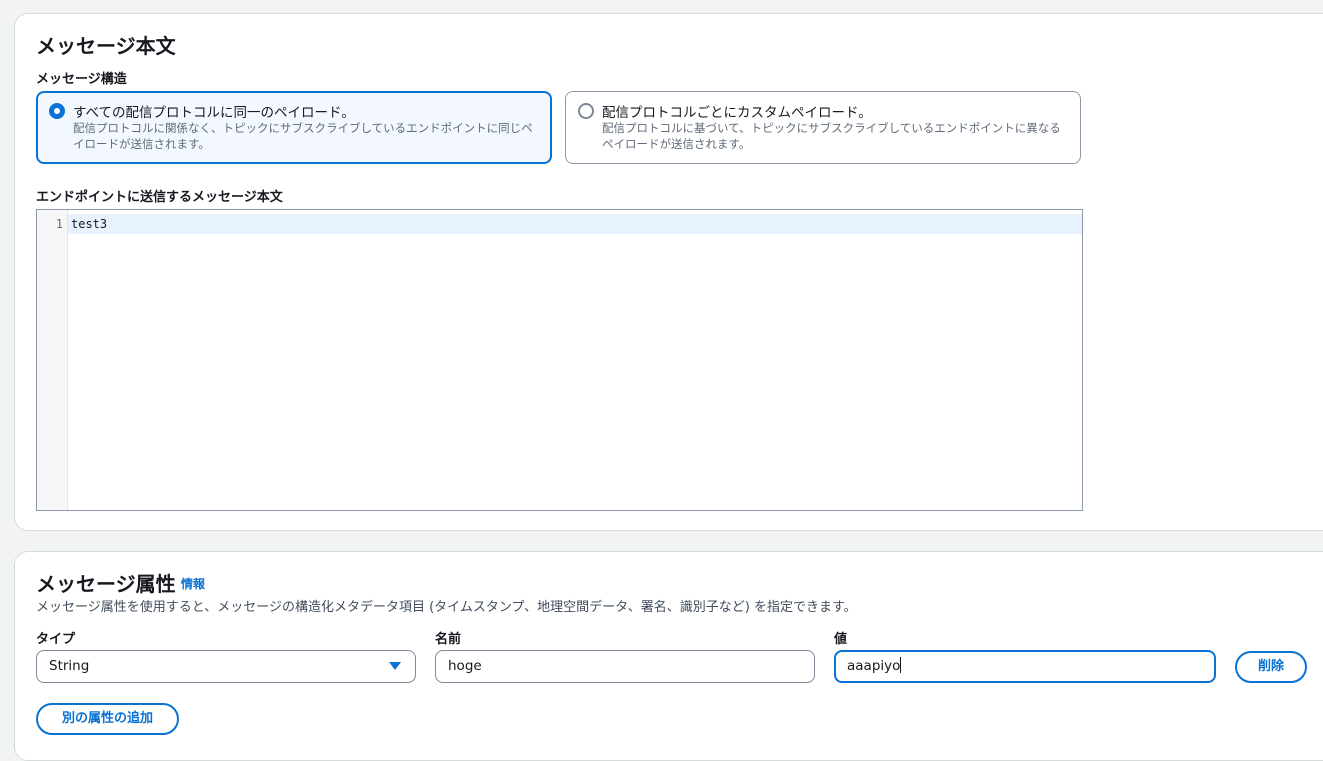 This screenshot has height=761, width=1323. I want to click on attribute-type-value: String, so click(69, 666).